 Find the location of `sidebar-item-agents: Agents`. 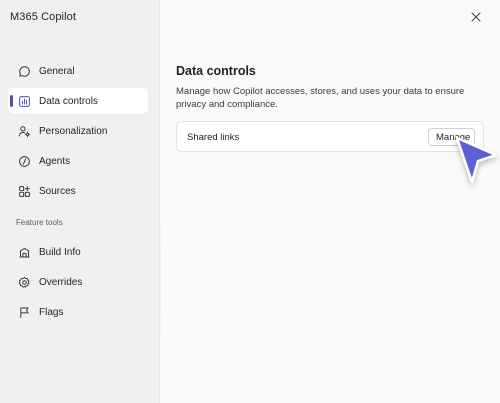

sidebar-item-agents: Agents is located at coordinates (78, 161).